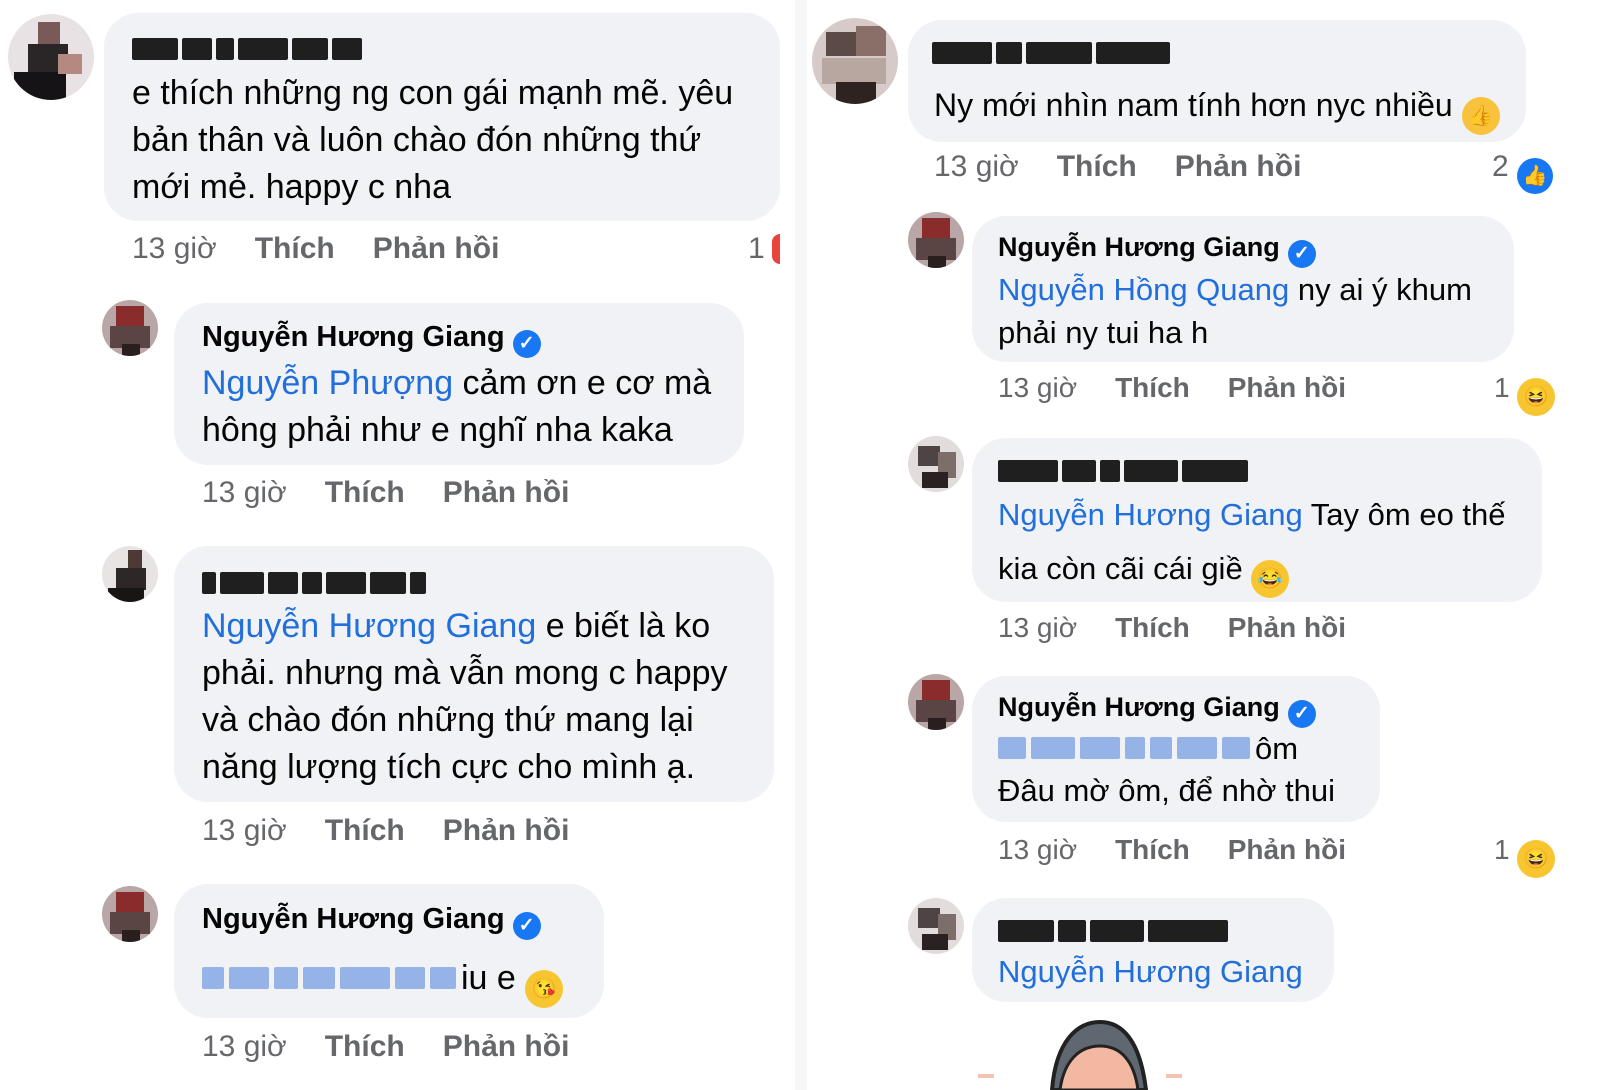 The image size is (1600, 1090). Describe the element at coordinates (1270, 579) in the screenshot. I see `laughing-tears-emoji-icon: 😂` at that location.